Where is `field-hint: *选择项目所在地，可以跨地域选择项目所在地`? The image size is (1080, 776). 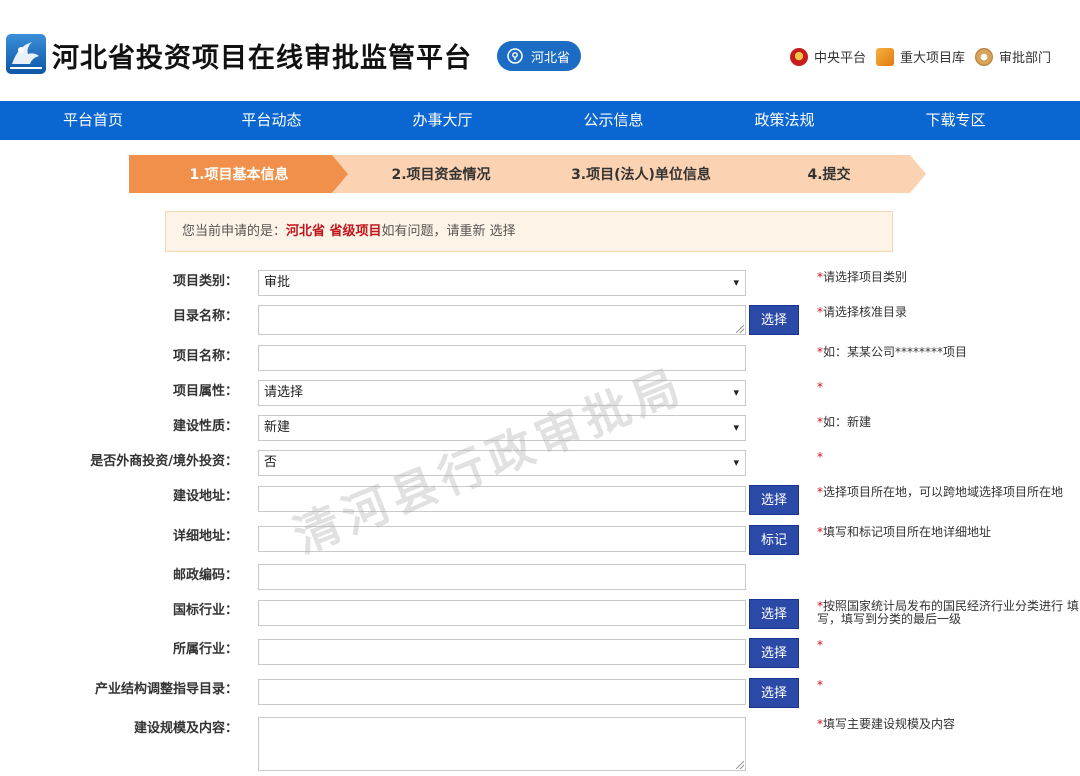
field-hint: *选择项目所在地，可以跨地域选择项目所在地 is located at coordinates (940, 492).